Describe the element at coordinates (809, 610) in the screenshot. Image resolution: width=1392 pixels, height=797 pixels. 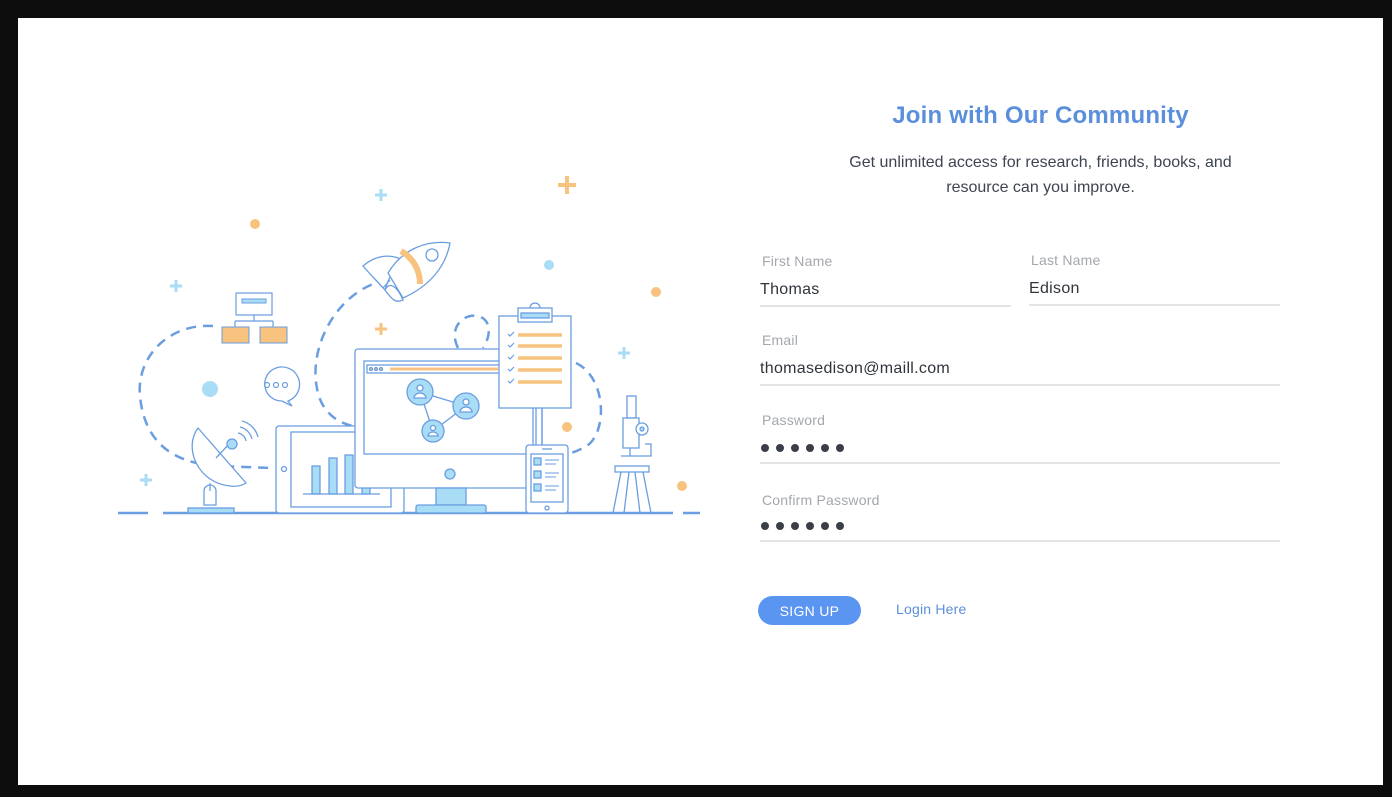
I see `sign-up-button: SIGN UP` at that location.